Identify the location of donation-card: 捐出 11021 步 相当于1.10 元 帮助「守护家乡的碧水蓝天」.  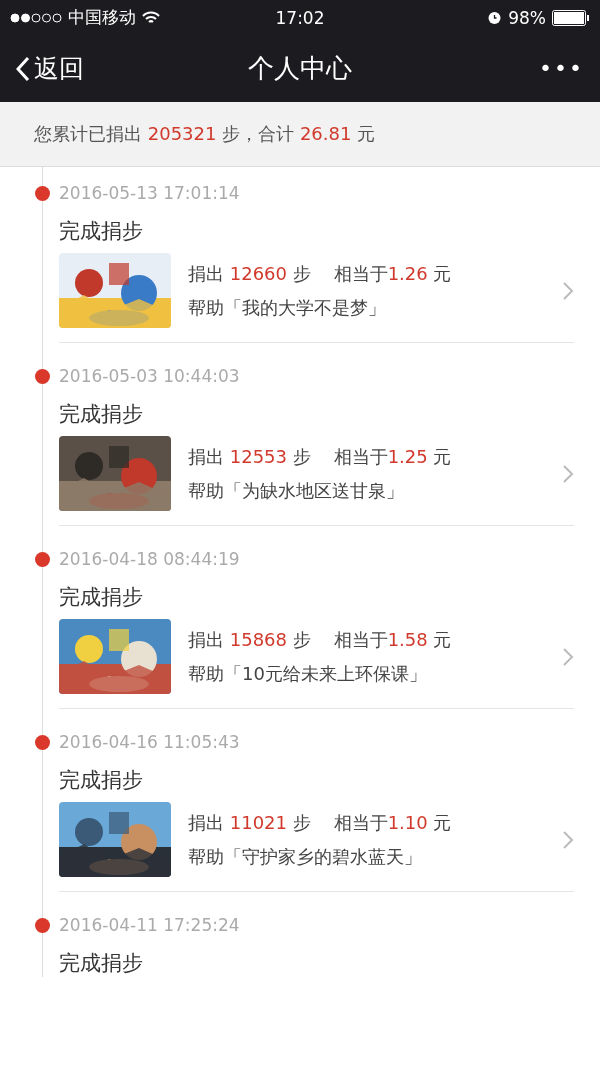
(316, 847).